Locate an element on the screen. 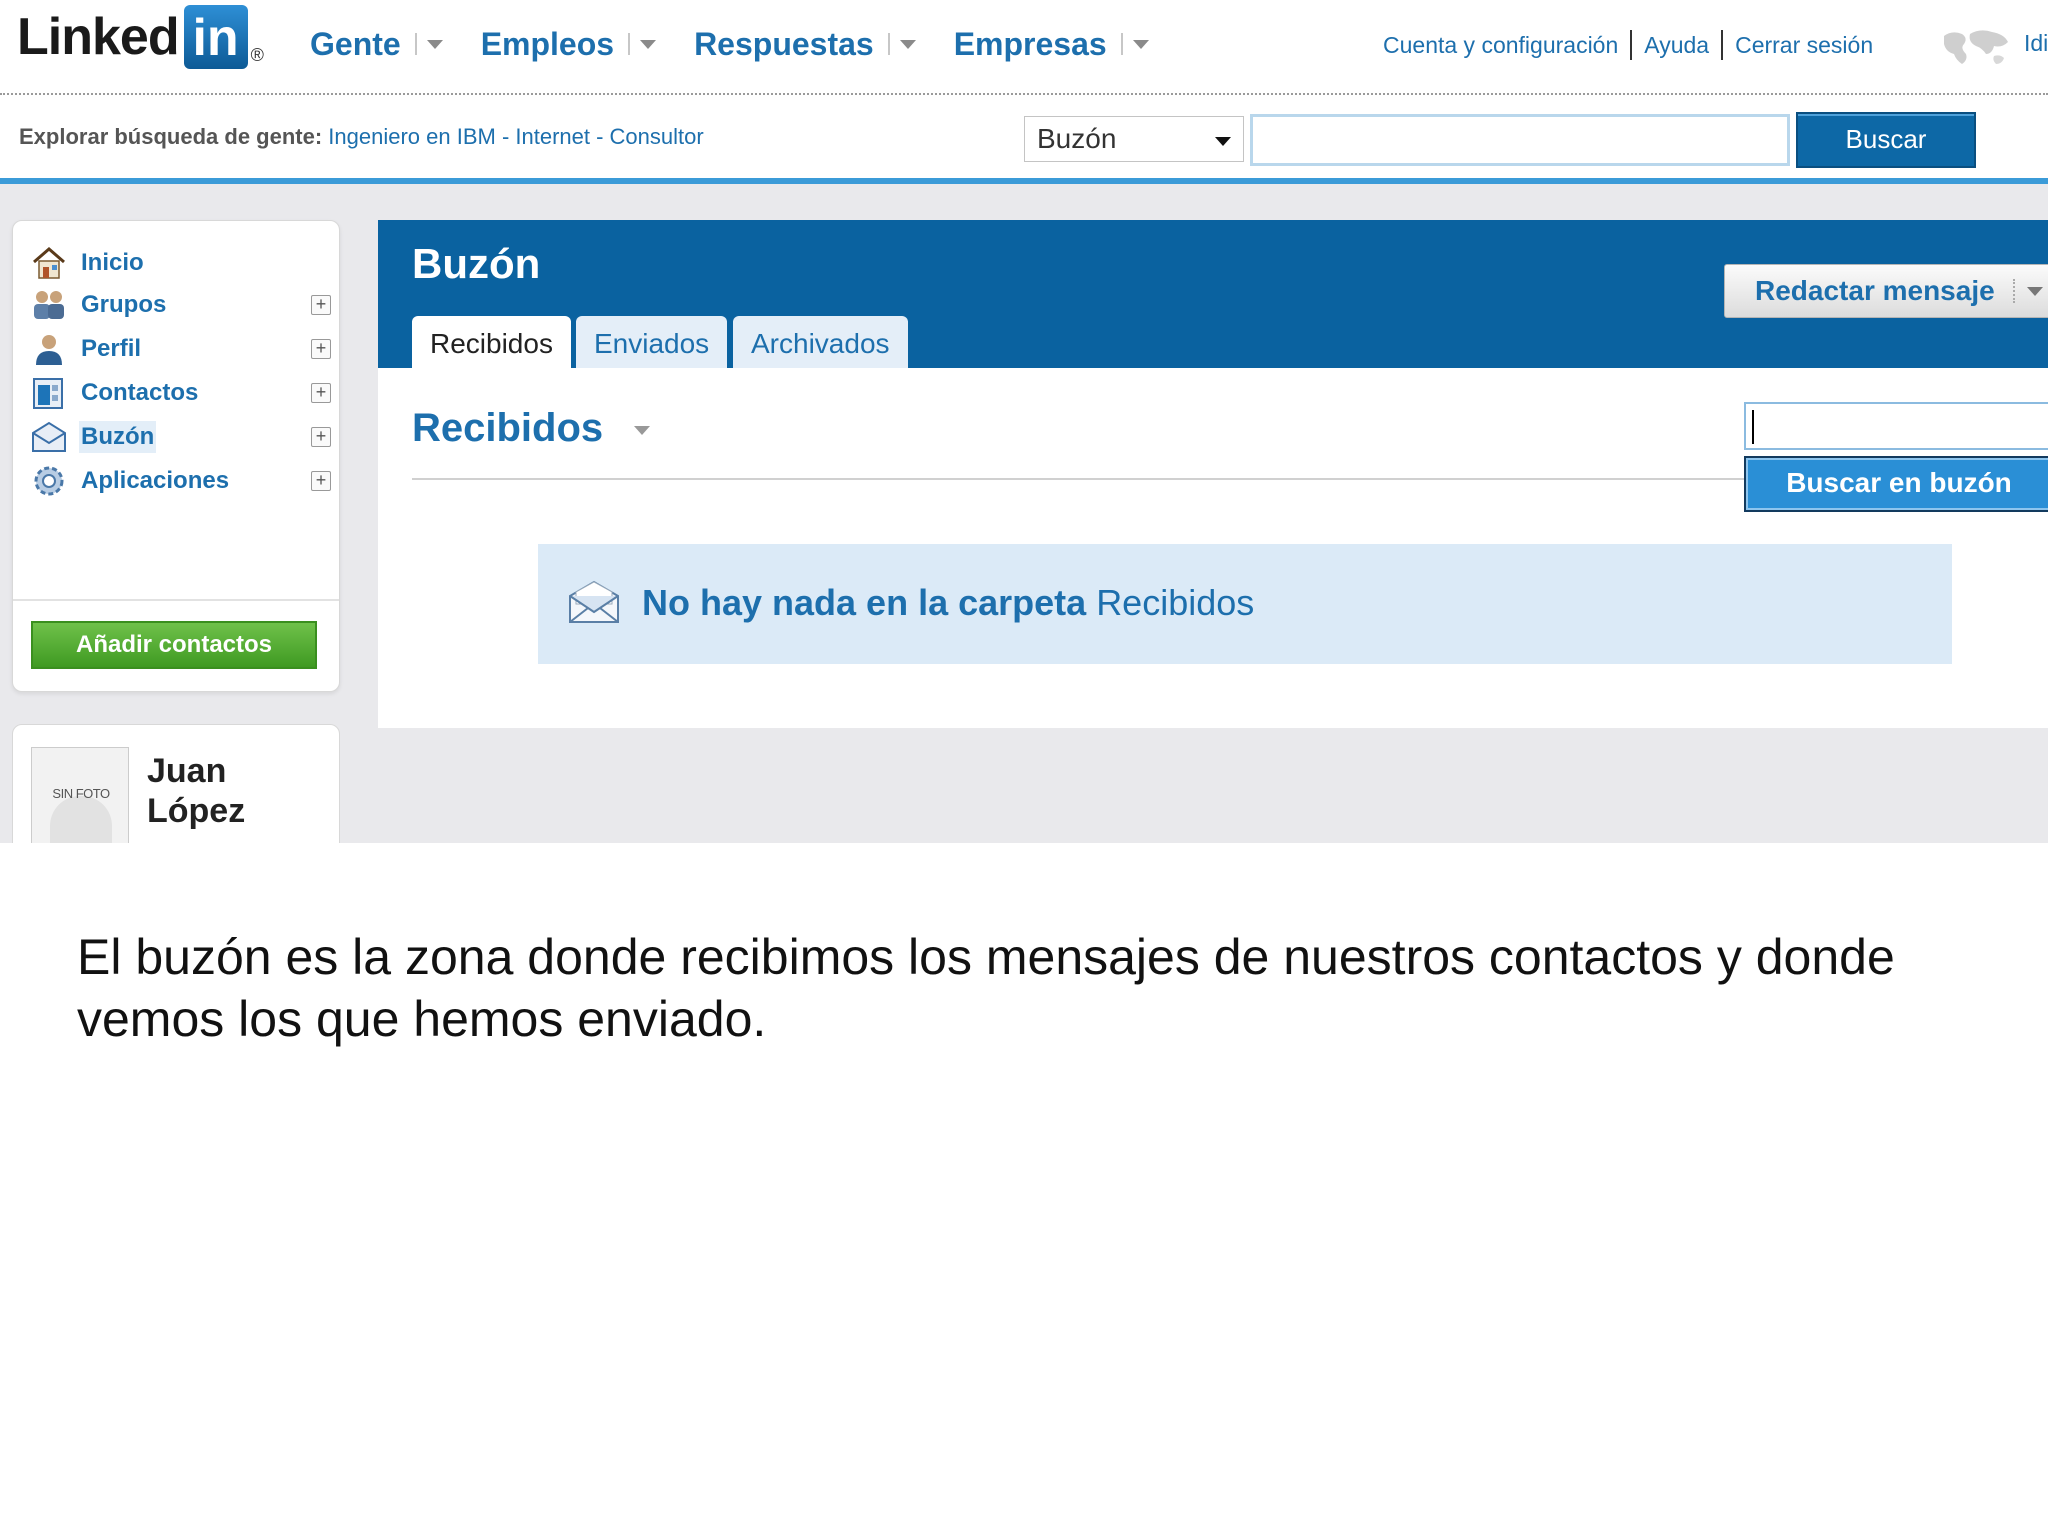 The width and height of the screenshot is (2048, 1536). no-photo-label: SIN FOTO is located at coordinates (81, 793).